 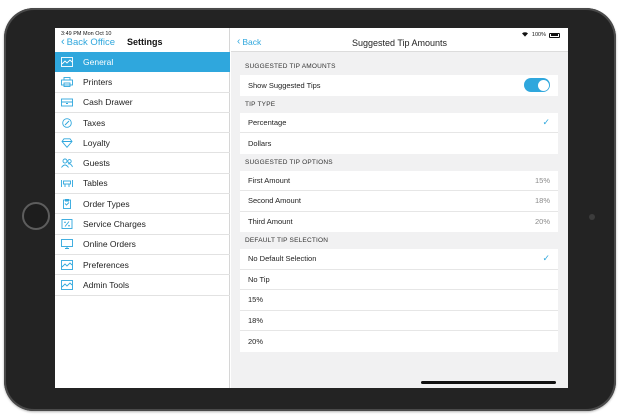 I want to click on sidebar-item-service-charges: Service Charges, so click(x=142, y=224).